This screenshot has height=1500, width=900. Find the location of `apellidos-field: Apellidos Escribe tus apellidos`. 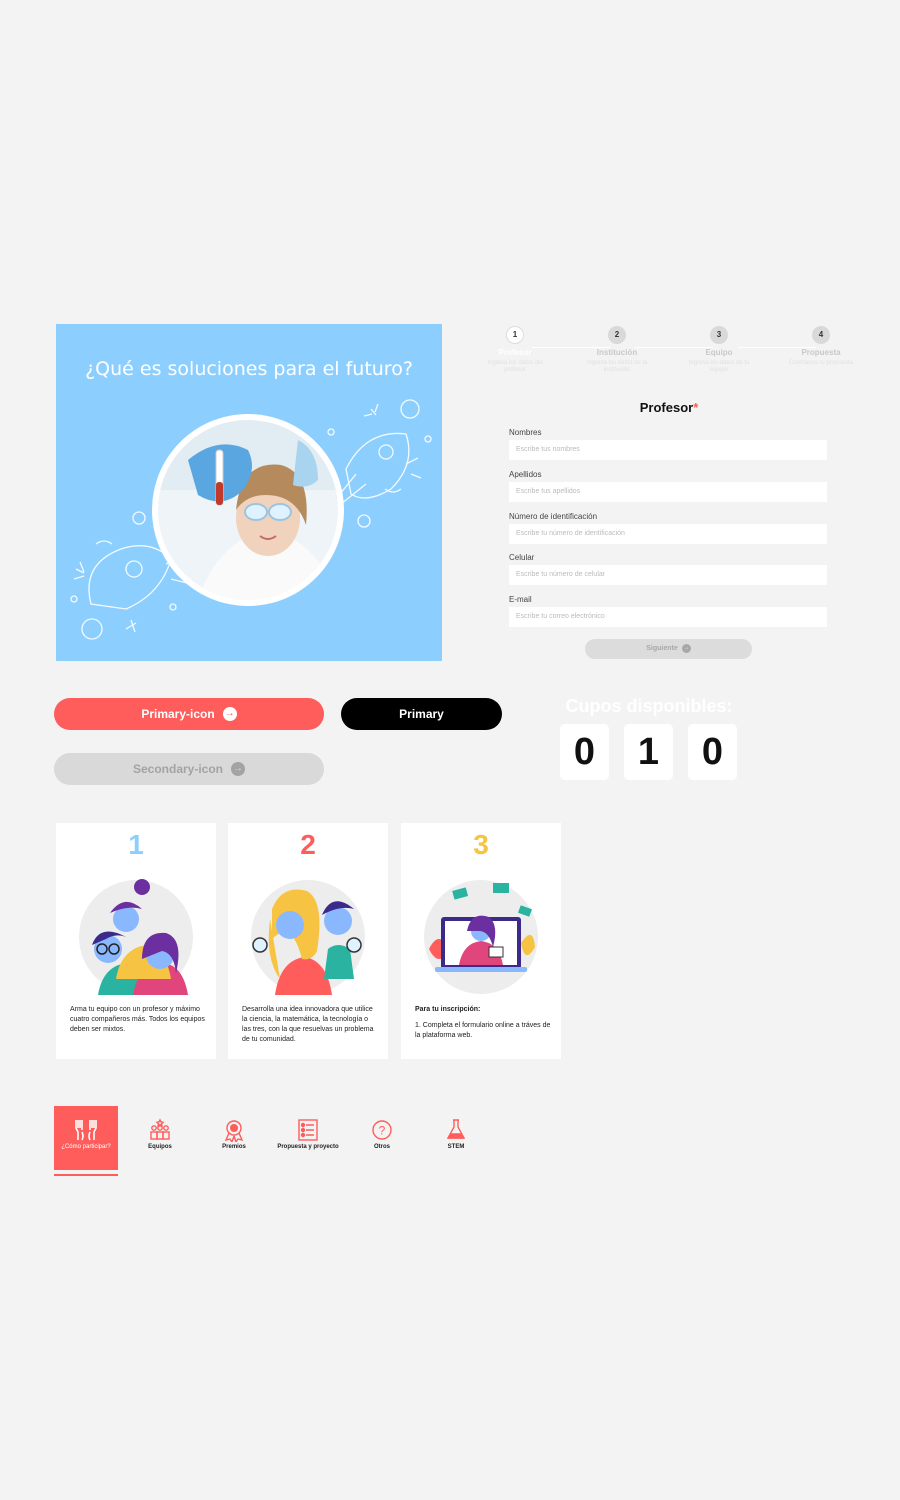

apellidos-field: Apellidos Escribe tus apellidos is located at coordinates (668, 486).